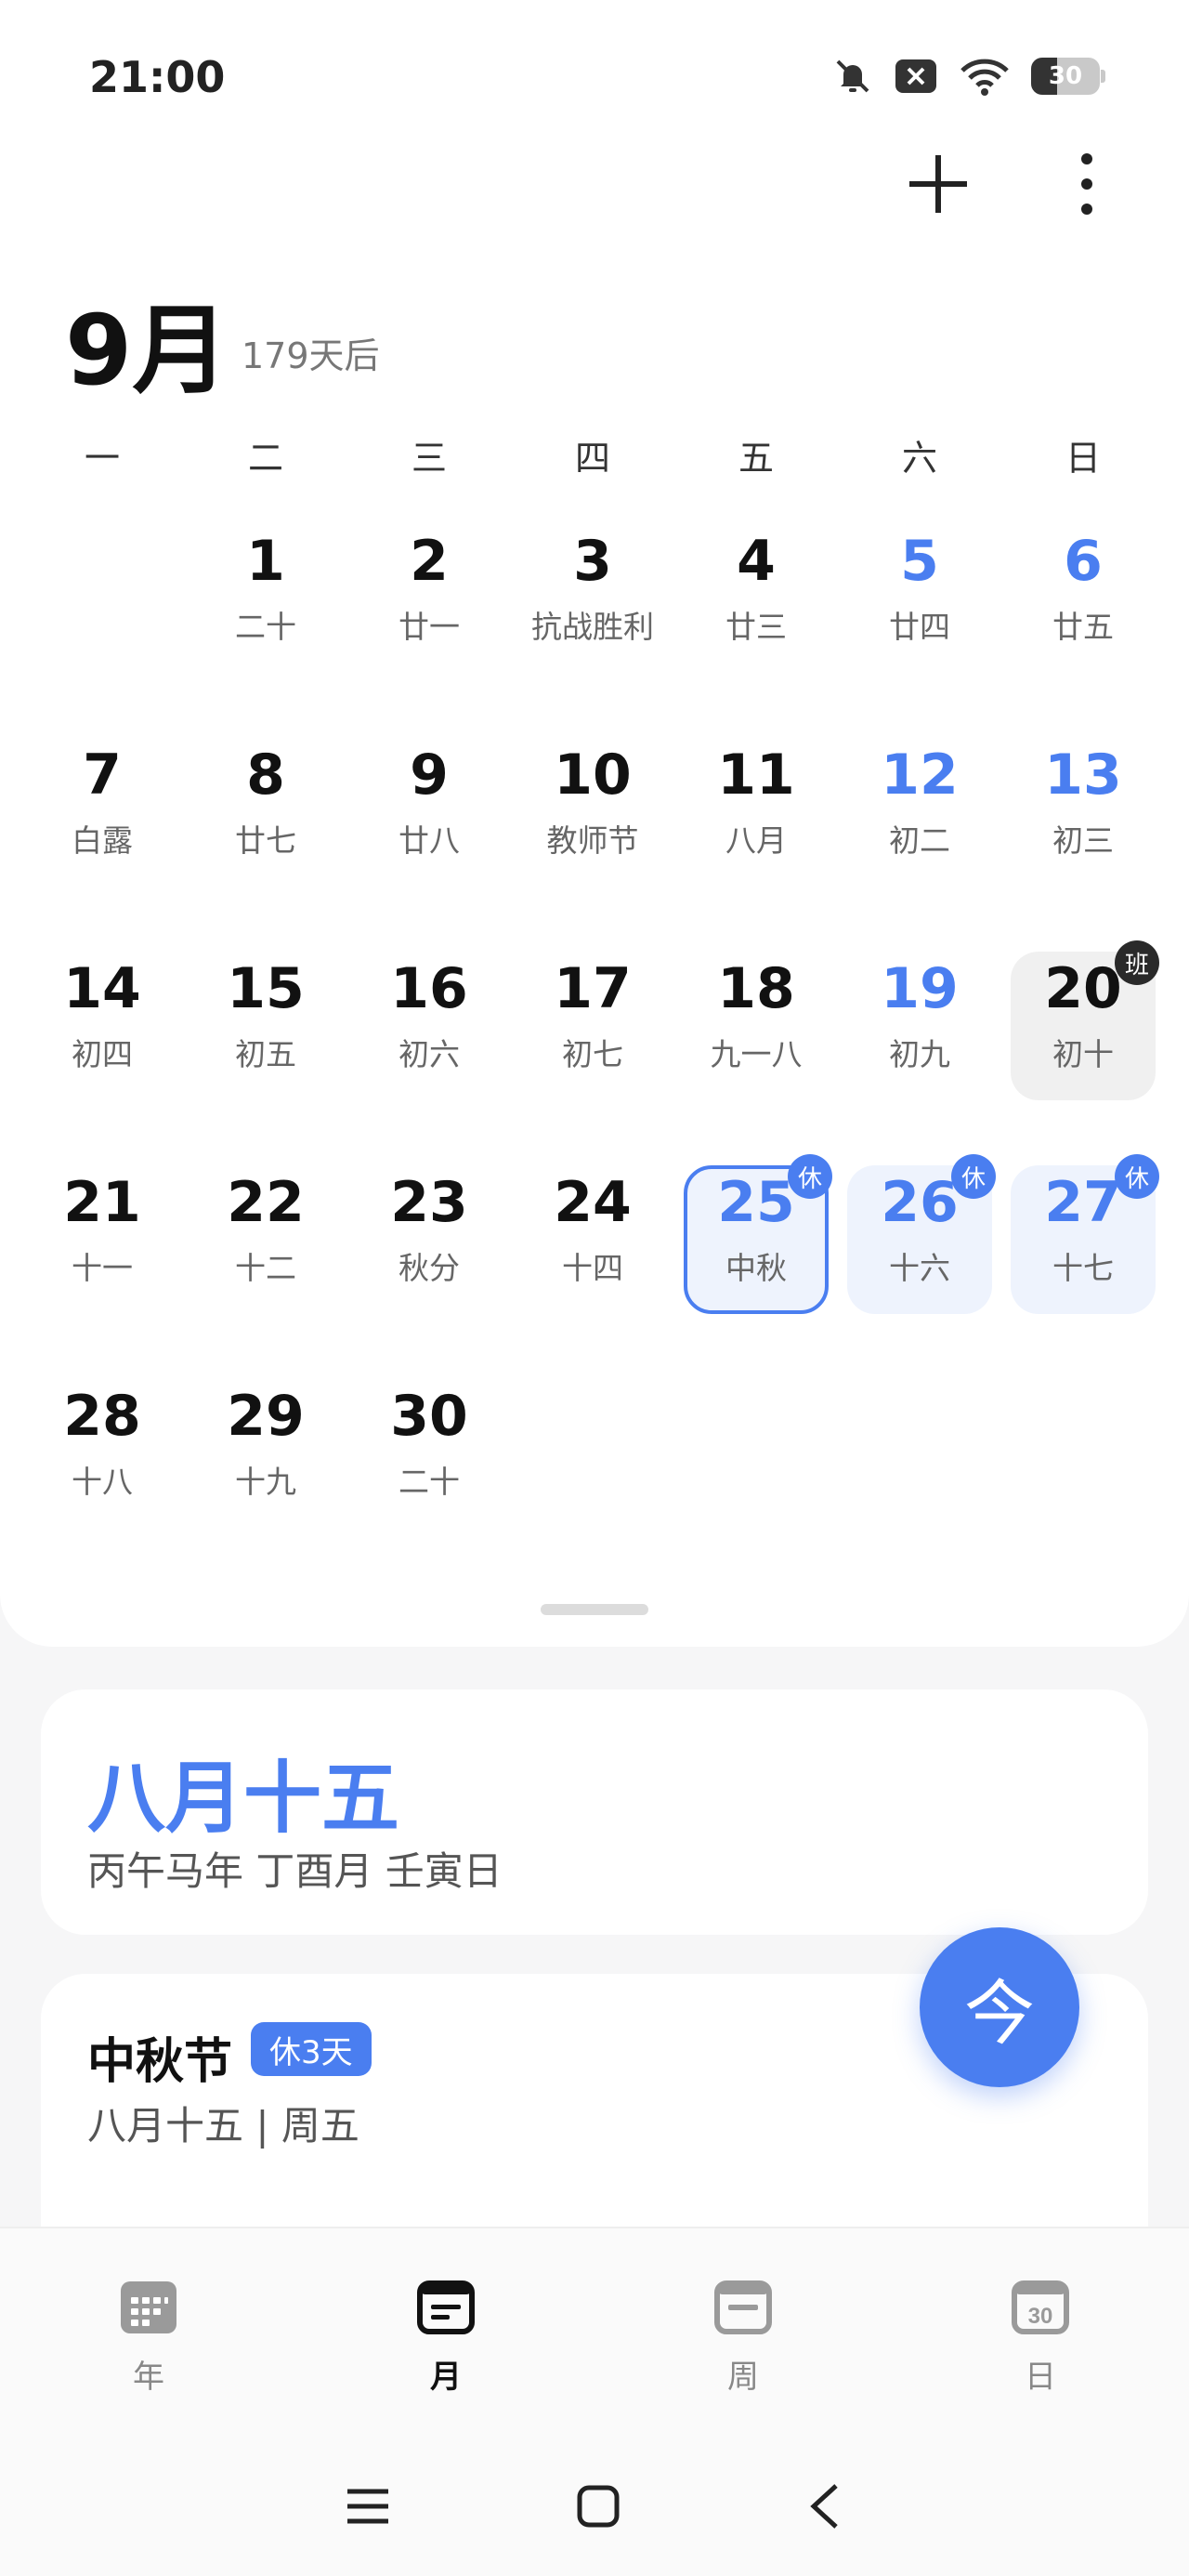  I want to click on drag-handle, so click(594, 1609).